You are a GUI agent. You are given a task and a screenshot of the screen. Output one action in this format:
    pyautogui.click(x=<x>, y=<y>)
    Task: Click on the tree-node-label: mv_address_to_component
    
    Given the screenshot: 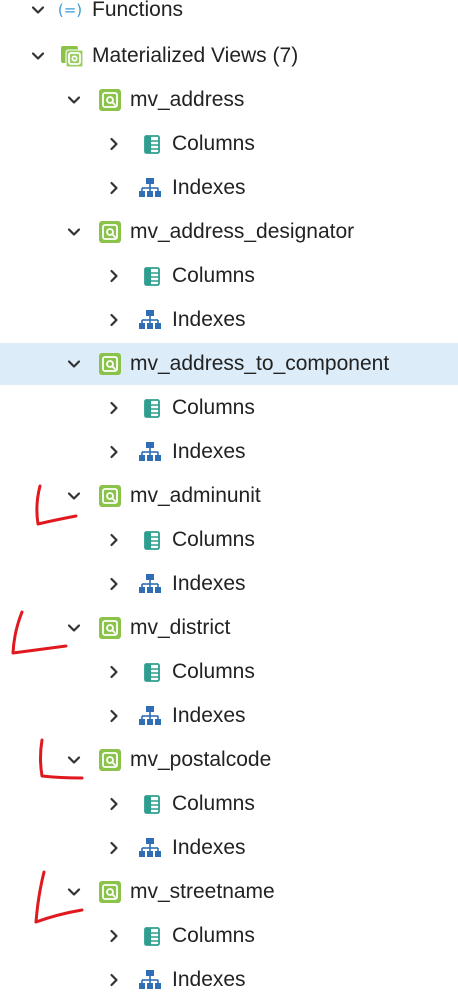 What is the action you would take?
    pyautogui.click(x=260, y=363)
    